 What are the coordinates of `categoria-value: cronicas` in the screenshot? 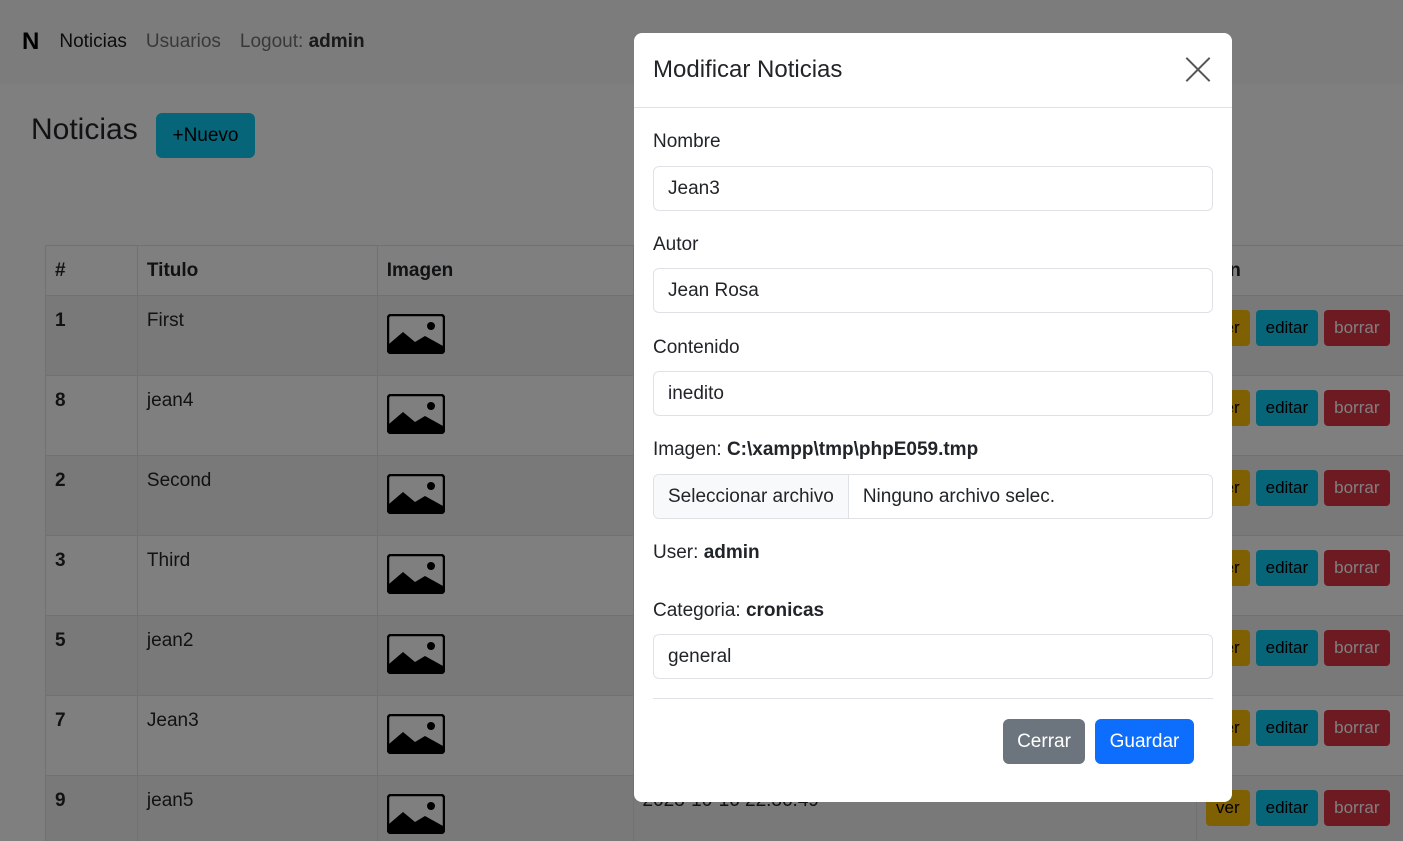 It's located at (785, 610).